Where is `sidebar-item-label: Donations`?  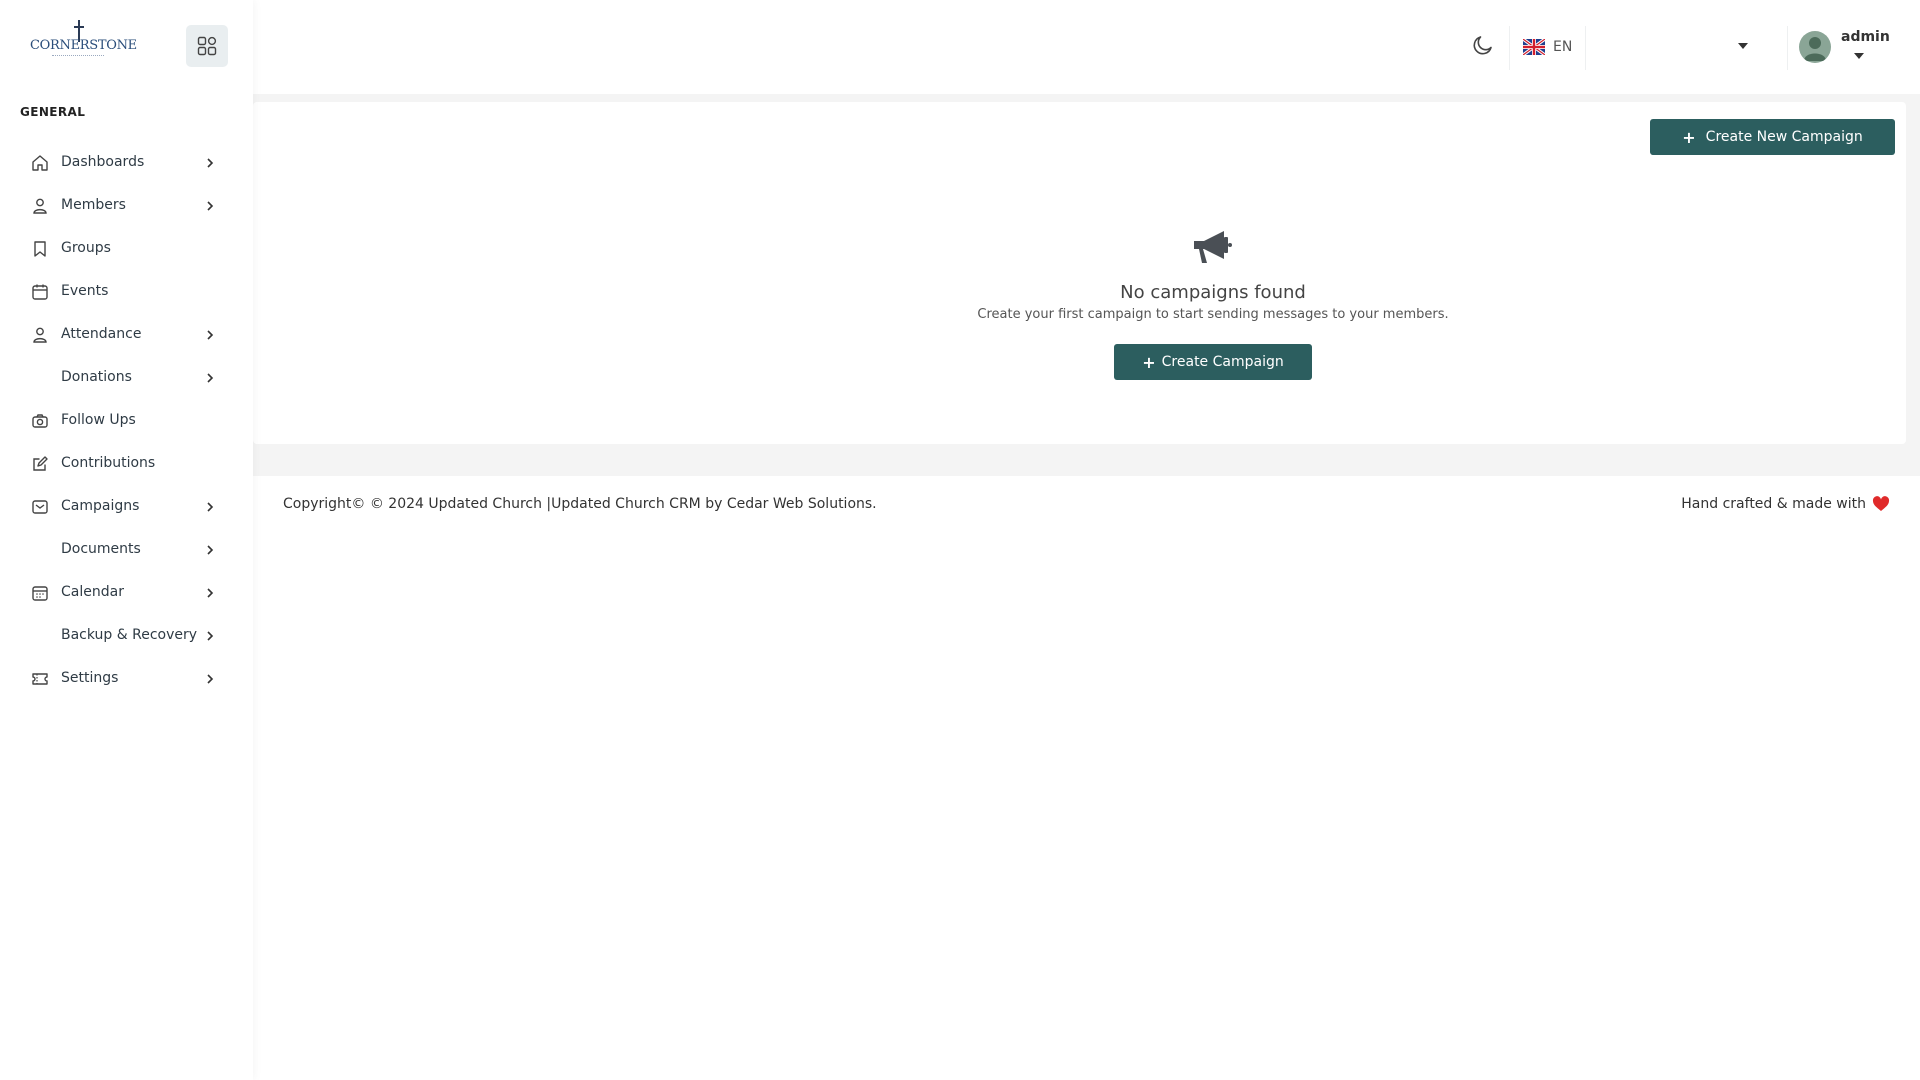
sidebar-item-label: Donations is located at coordinates (96, 377).